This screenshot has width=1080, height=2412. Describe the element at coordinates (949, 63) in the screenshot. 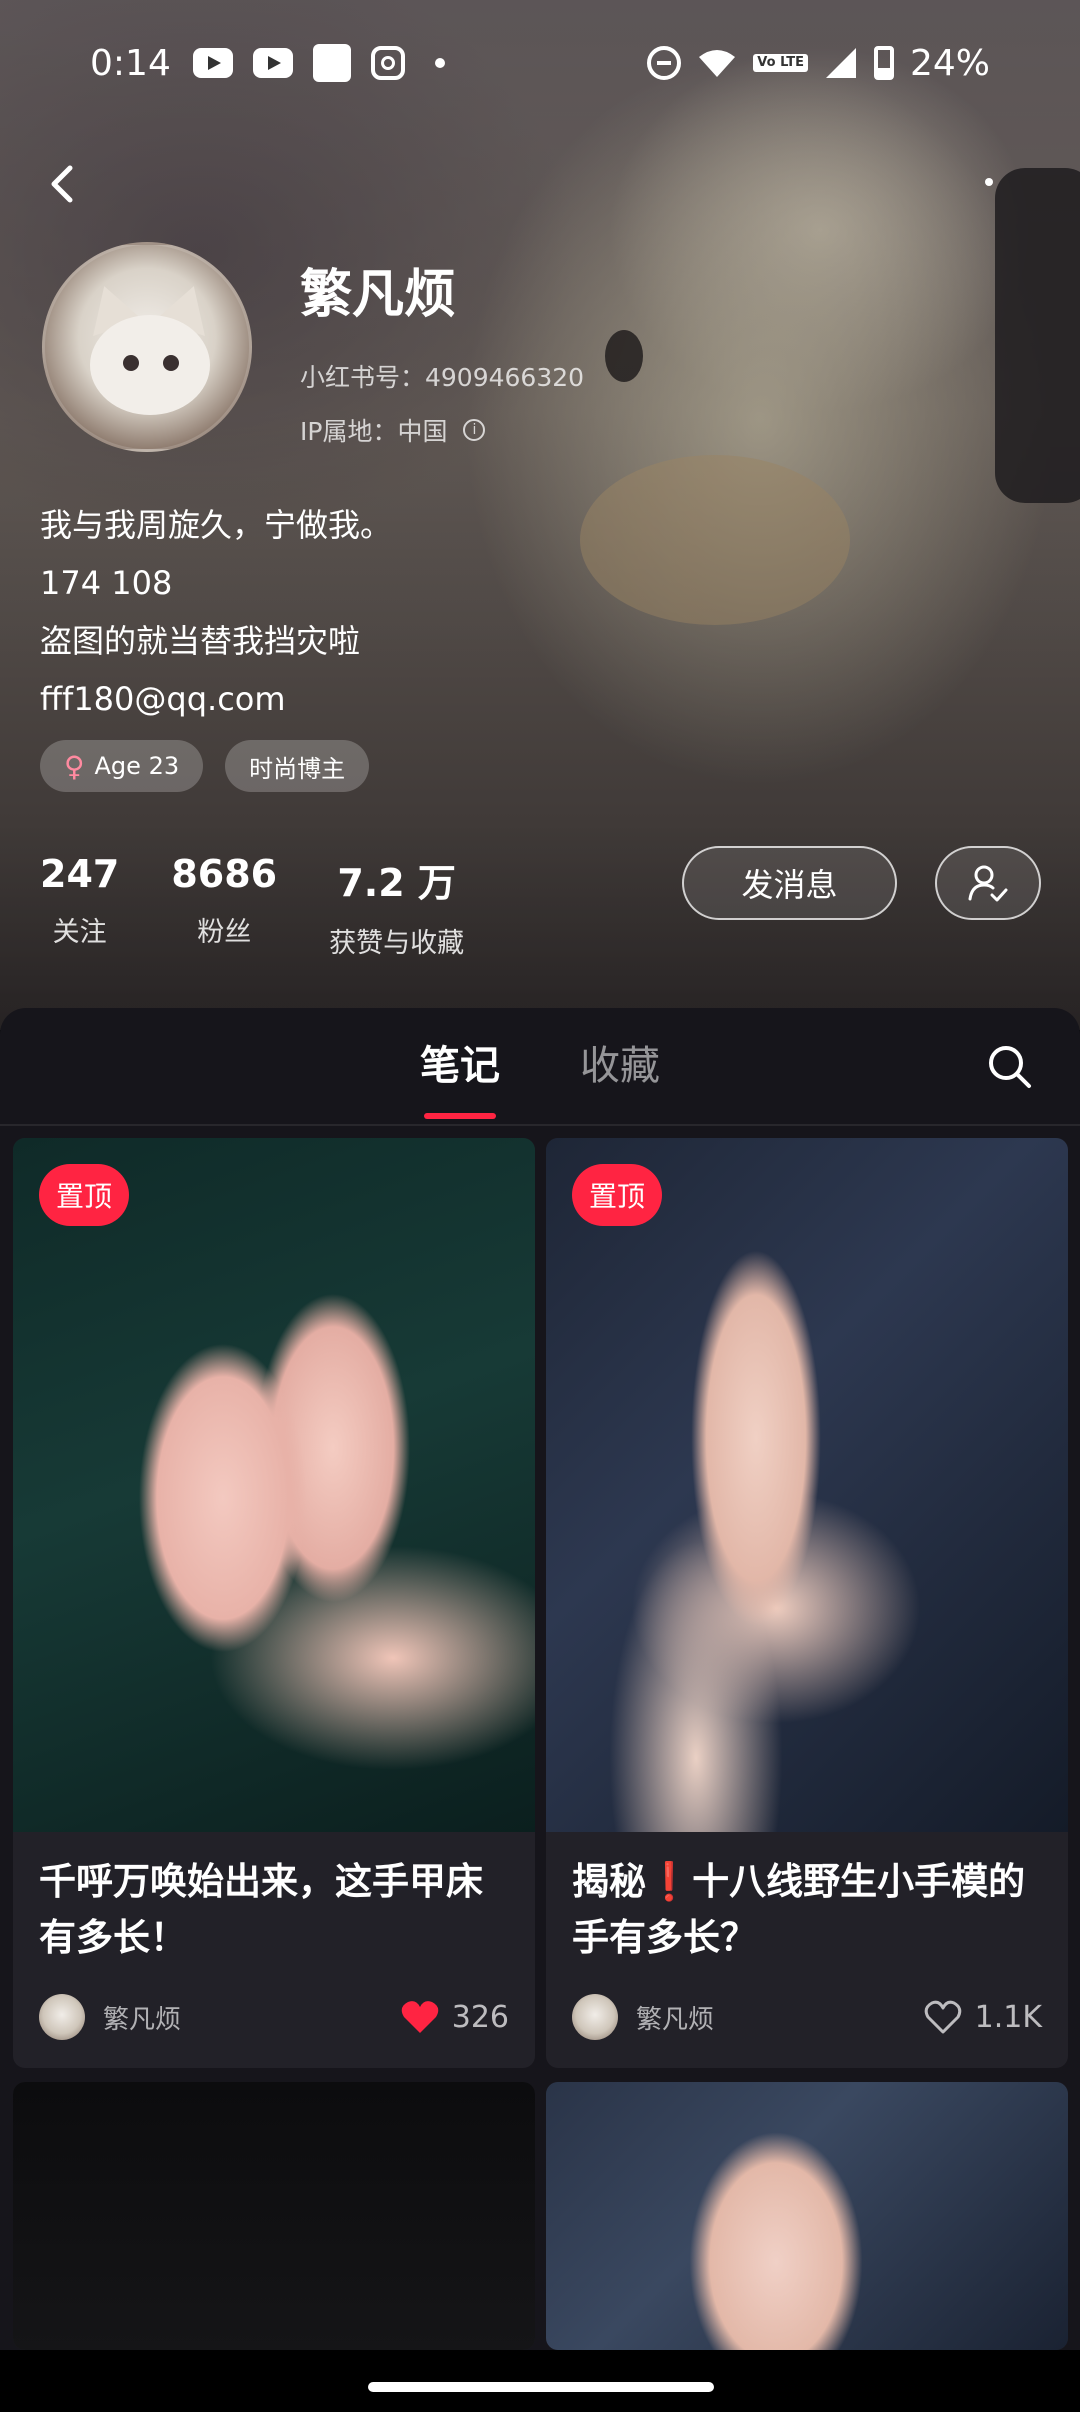

I see `battery-percent: 24%` at that location.